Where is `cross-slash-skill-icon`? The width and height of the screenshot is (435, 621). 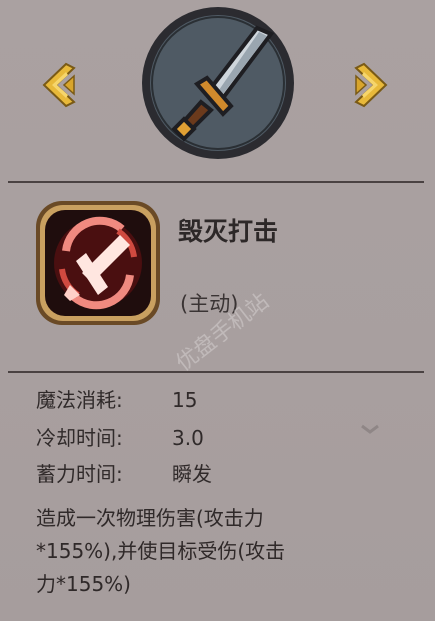
cross-slash-skill-icon is located at coordinates (98, 263).